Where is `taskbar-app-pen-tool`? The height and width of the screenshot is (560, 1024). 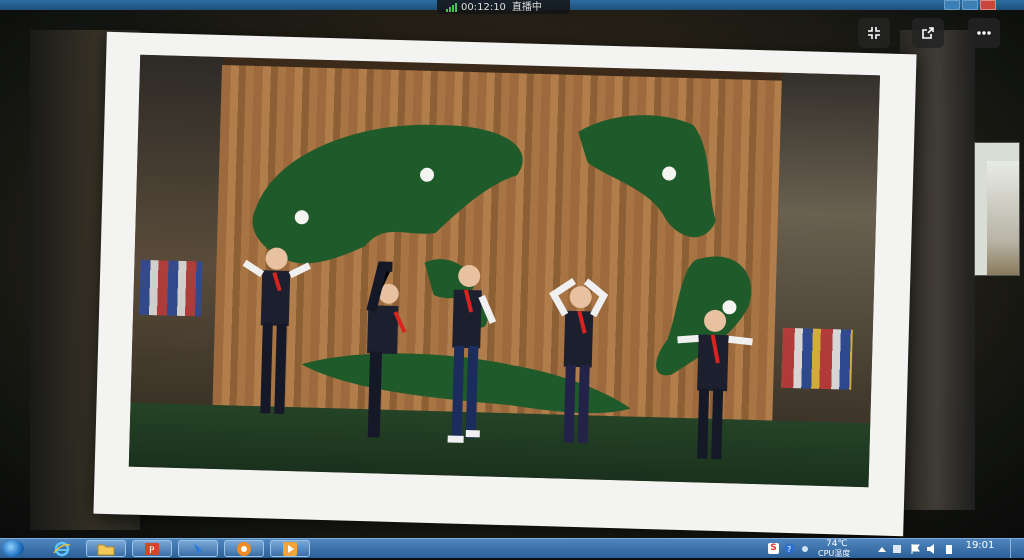 taskbar-app-pen-tool is located at coordinates (198, 548).